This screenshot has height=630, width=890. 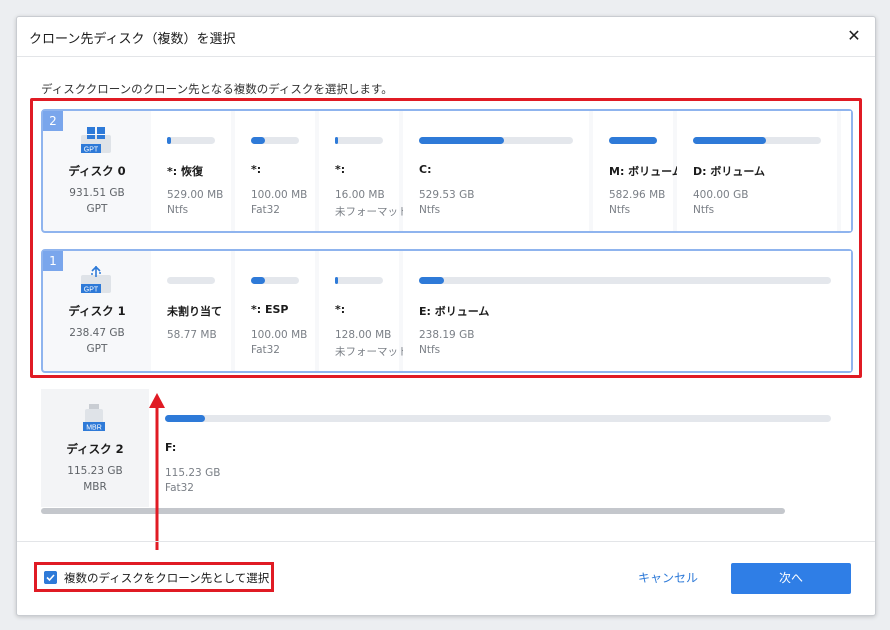 I want to click on partition-usage-fill, so click(x=185, y=418).